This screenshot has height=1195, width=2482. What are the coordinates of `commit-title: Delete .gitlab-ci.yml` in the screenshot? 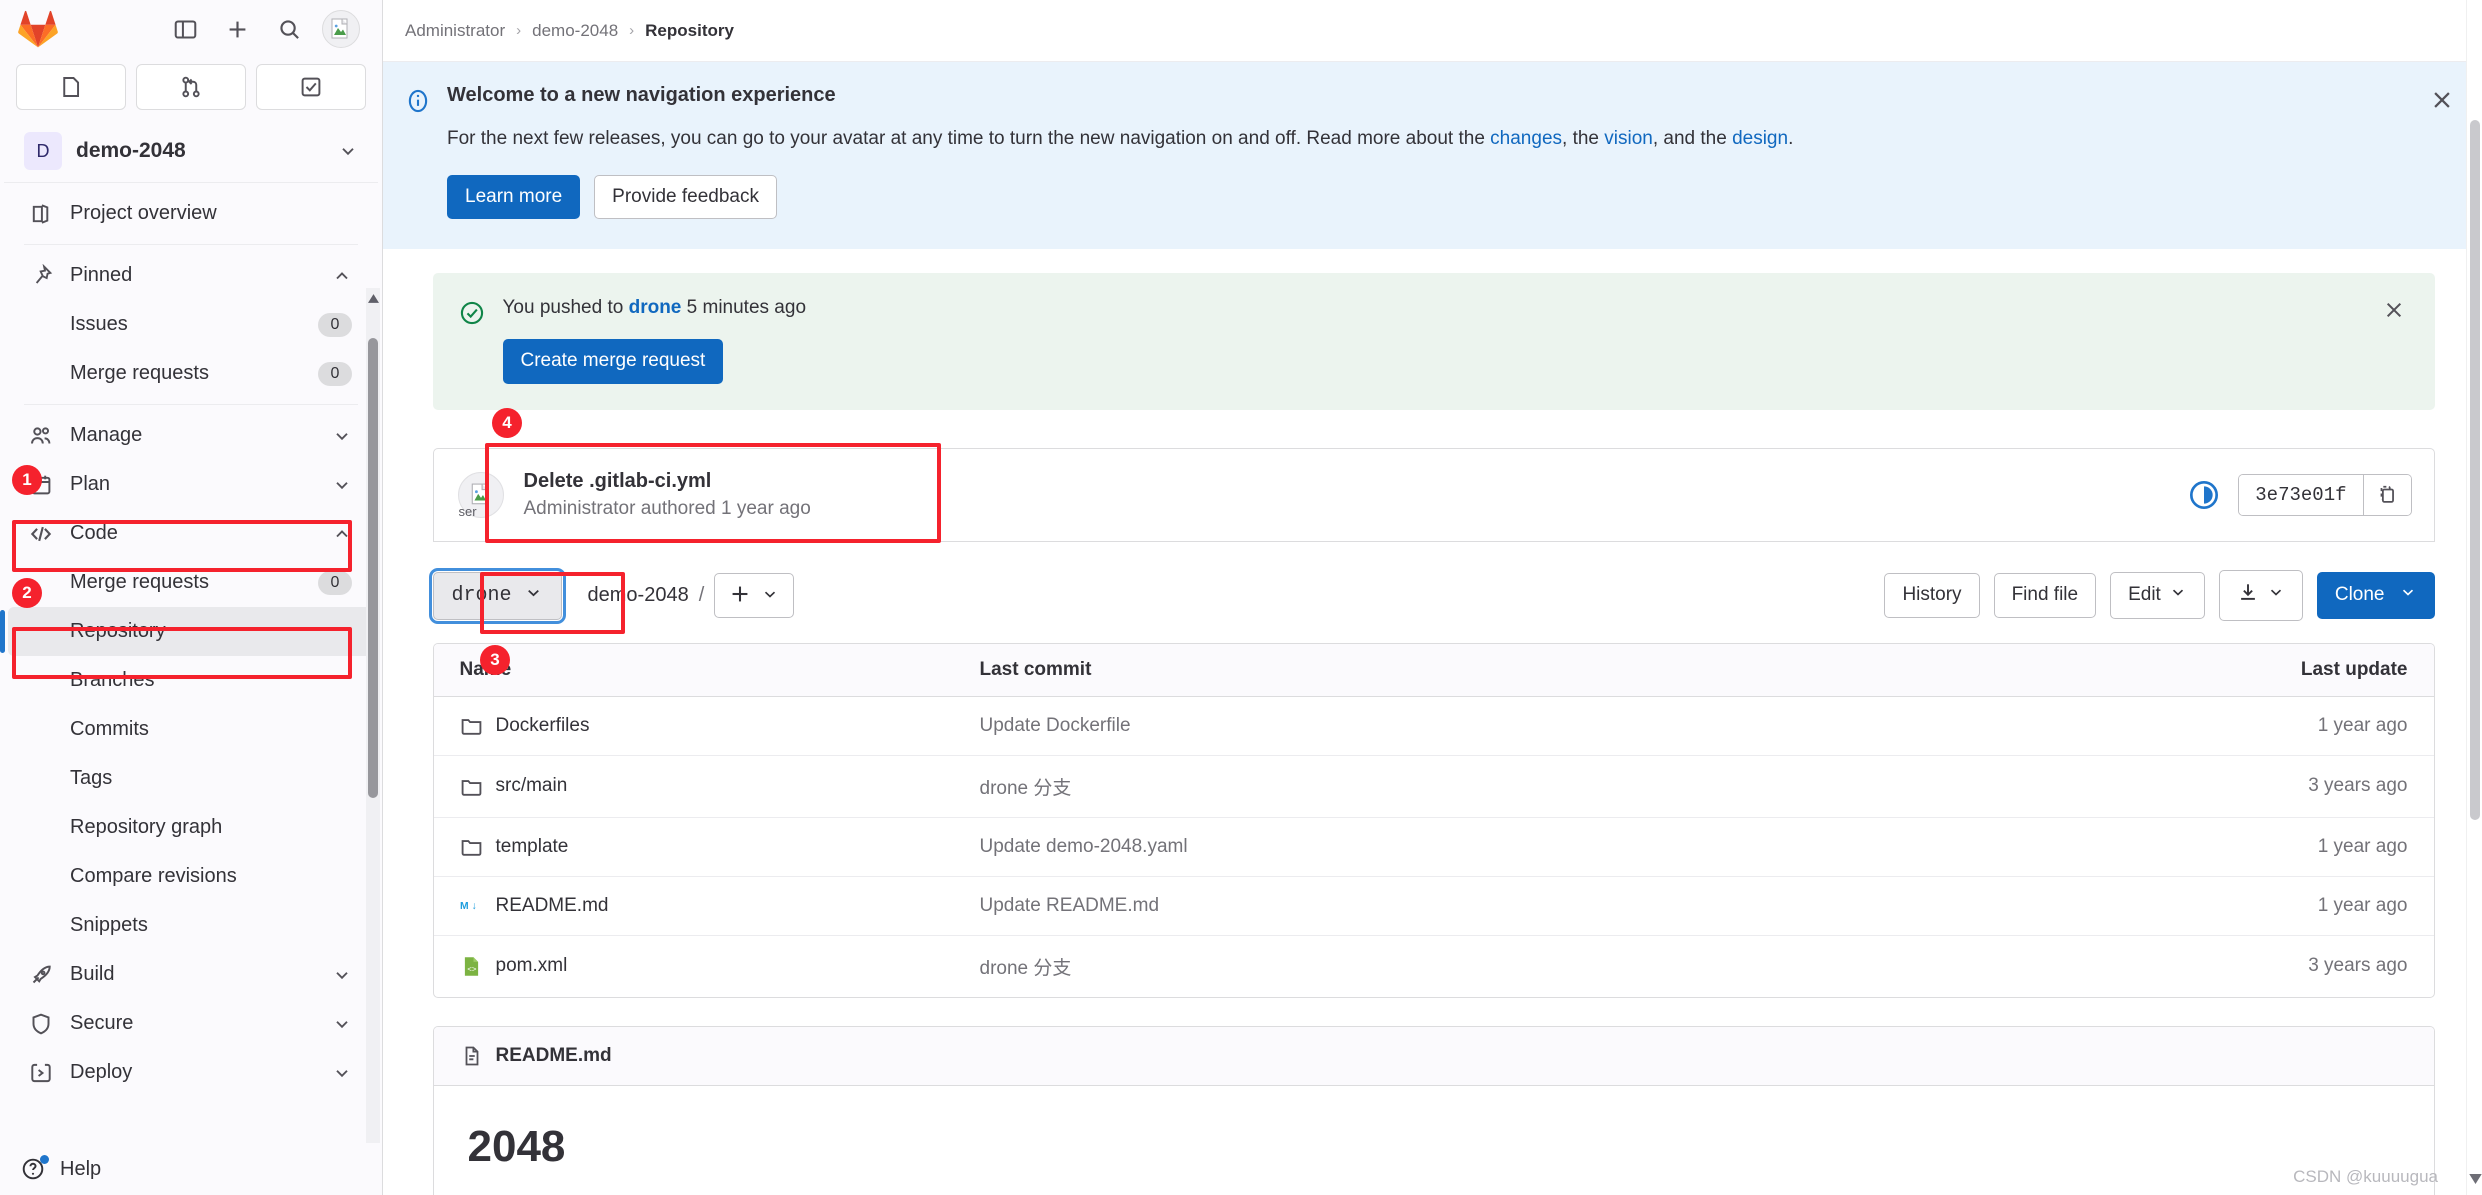 It's located at (1346, 481).